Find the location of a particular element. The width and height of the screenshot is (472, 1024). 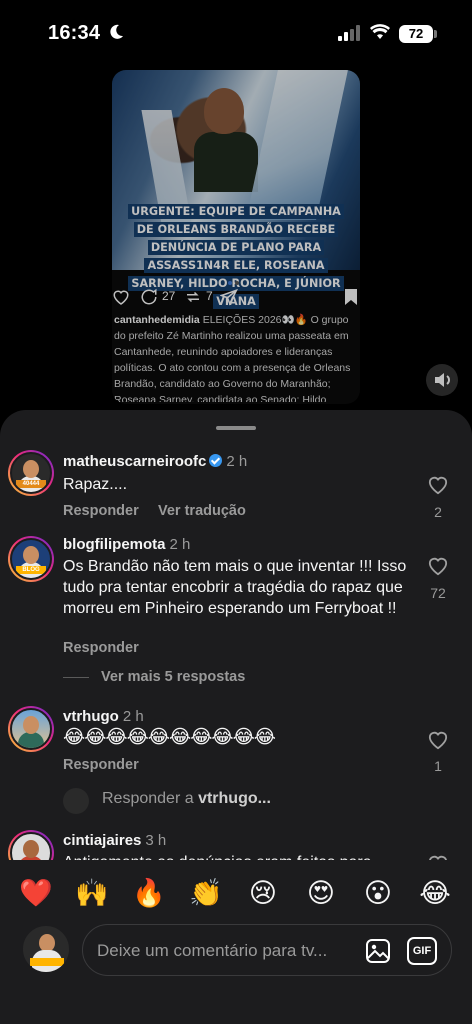

comment-header: matheuscarneiroofc 2 h is located at coordinates (155, 461).